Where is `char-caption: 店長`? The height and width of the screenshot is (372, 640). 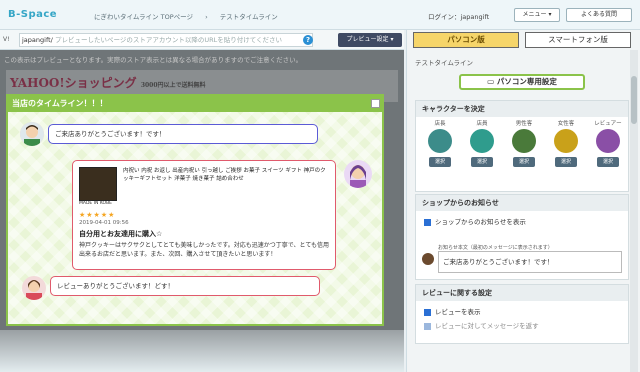
char-caption: 店長 is located at coordinates (440, 124).